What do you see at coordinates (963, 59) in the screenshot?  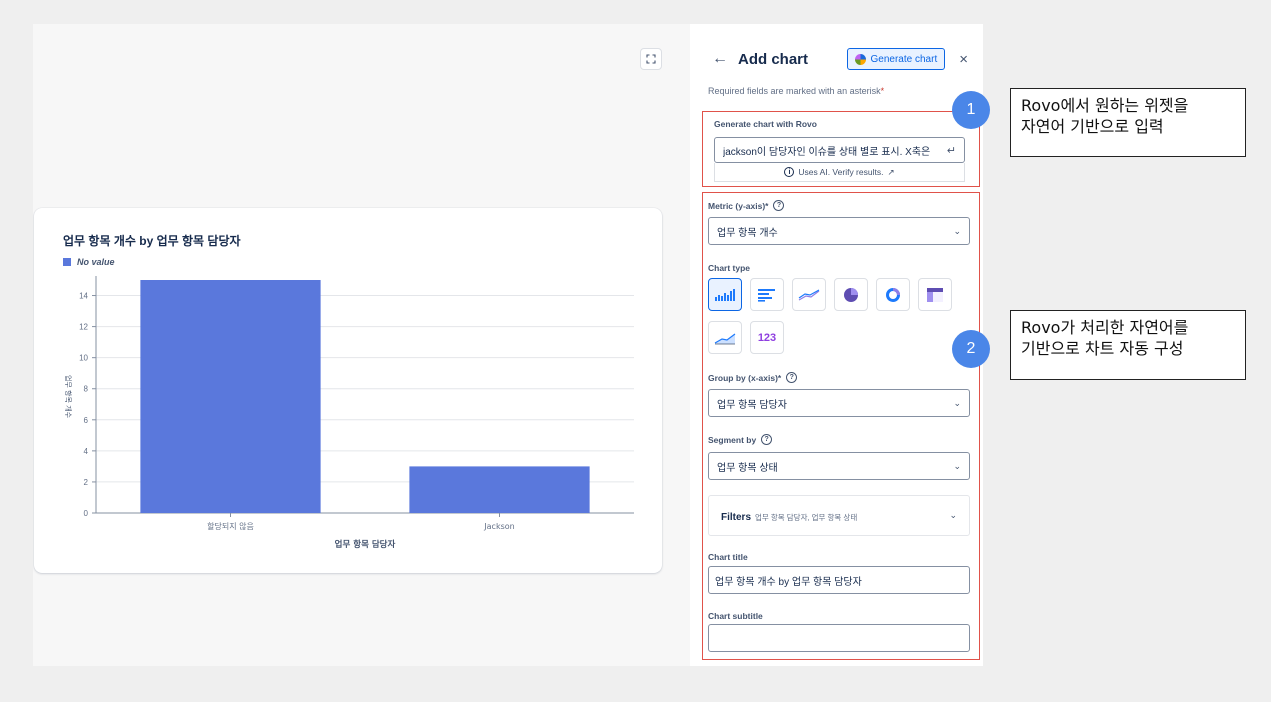 I see `close-icon: ×` at bounding box center [963, 59].